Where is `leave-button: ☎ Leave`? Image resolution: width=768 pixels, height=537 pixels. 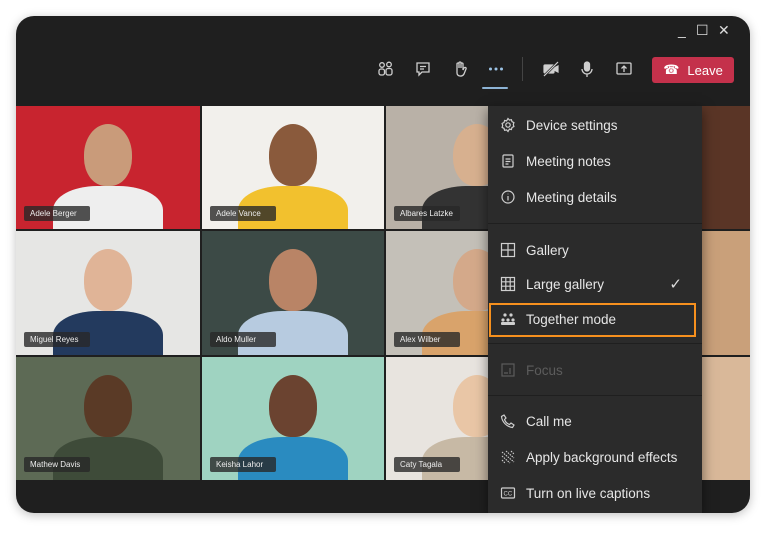 leave-button: ☎ Leave is located at coordinates (693, 70).